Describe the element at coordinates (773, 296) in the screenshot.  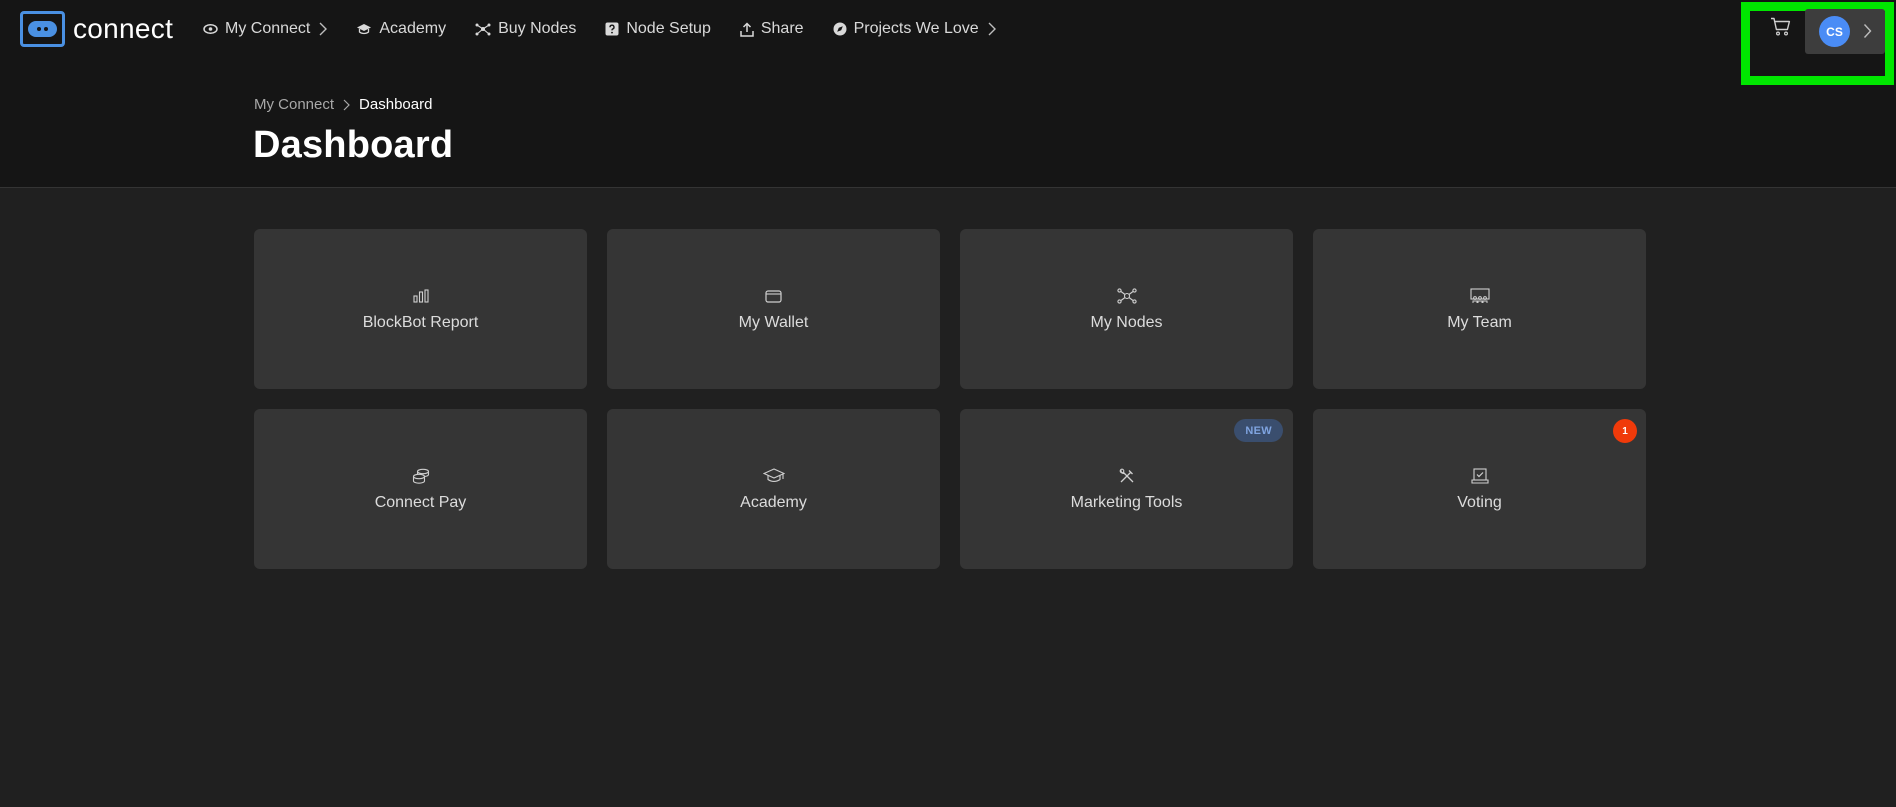
I see `wallet-icon` at that location.